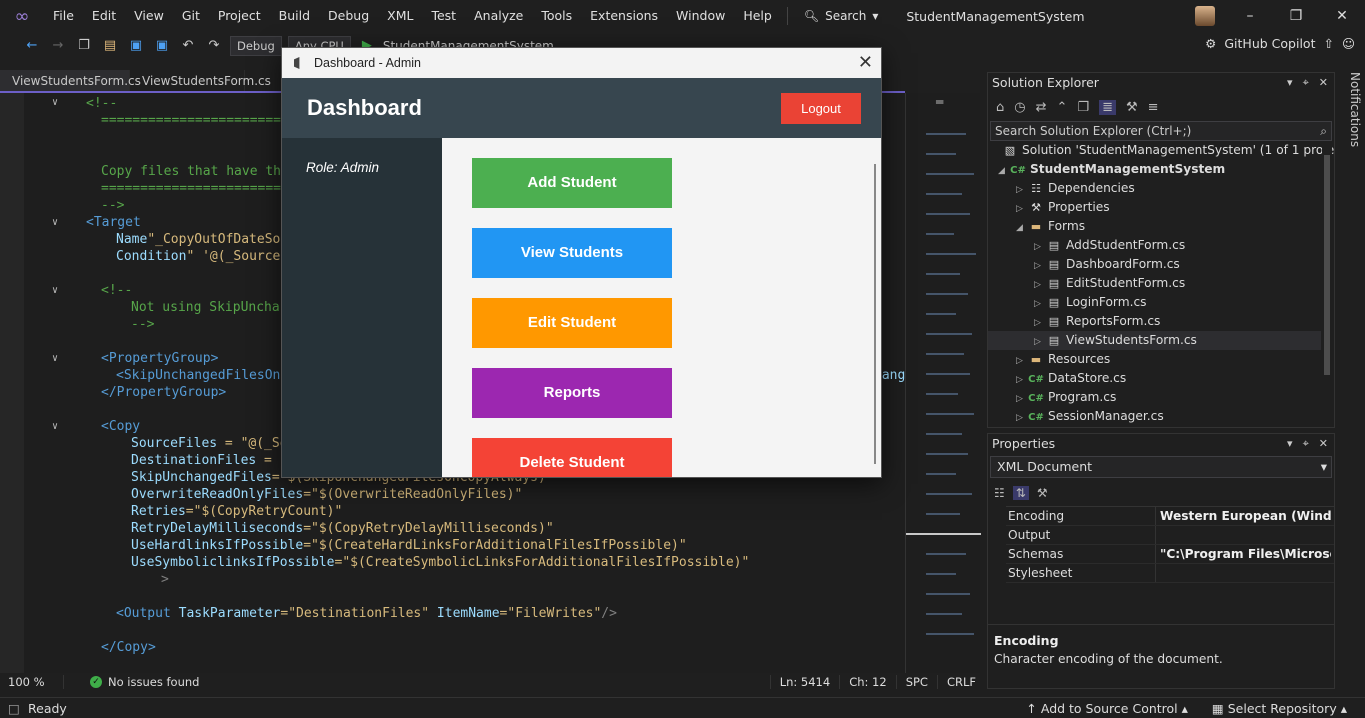 Image resolution: width=1365 pixels, height=718 pixels. What do you see at coordinates (84, 46) in the screenshot?
I see `new-project-icon: ❐` at bounding box center [84, 46].